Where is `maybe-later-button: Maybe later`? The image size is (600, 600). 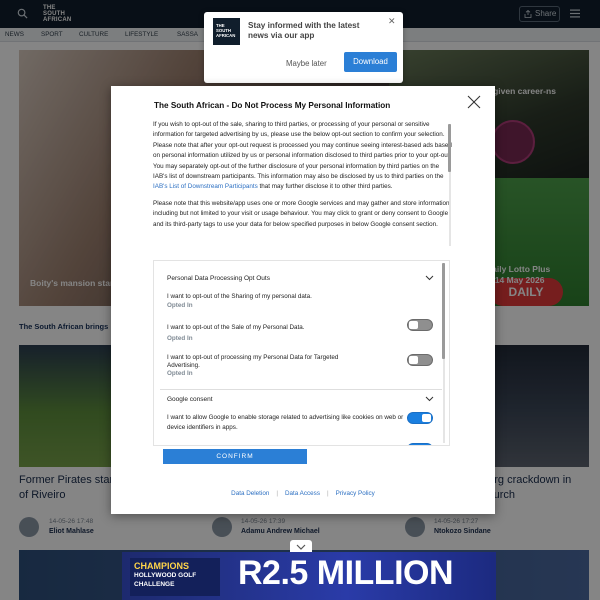
maybe-later-button: Maybe later is located at coordinates (306, 63).